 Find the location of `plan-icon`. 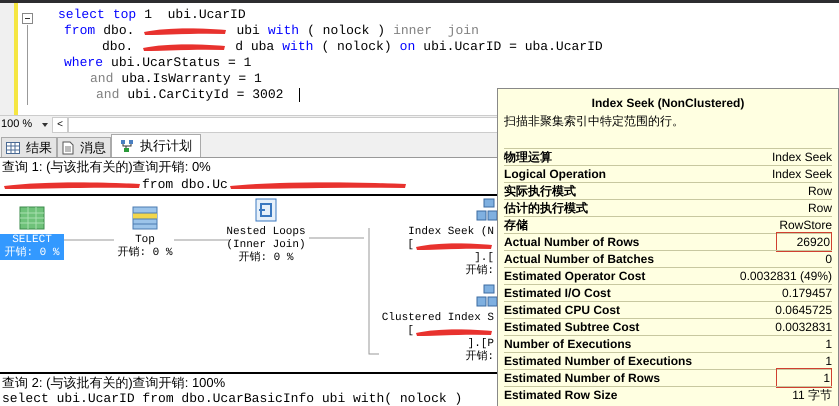

plan-icon is located at coordinates (127, 146).